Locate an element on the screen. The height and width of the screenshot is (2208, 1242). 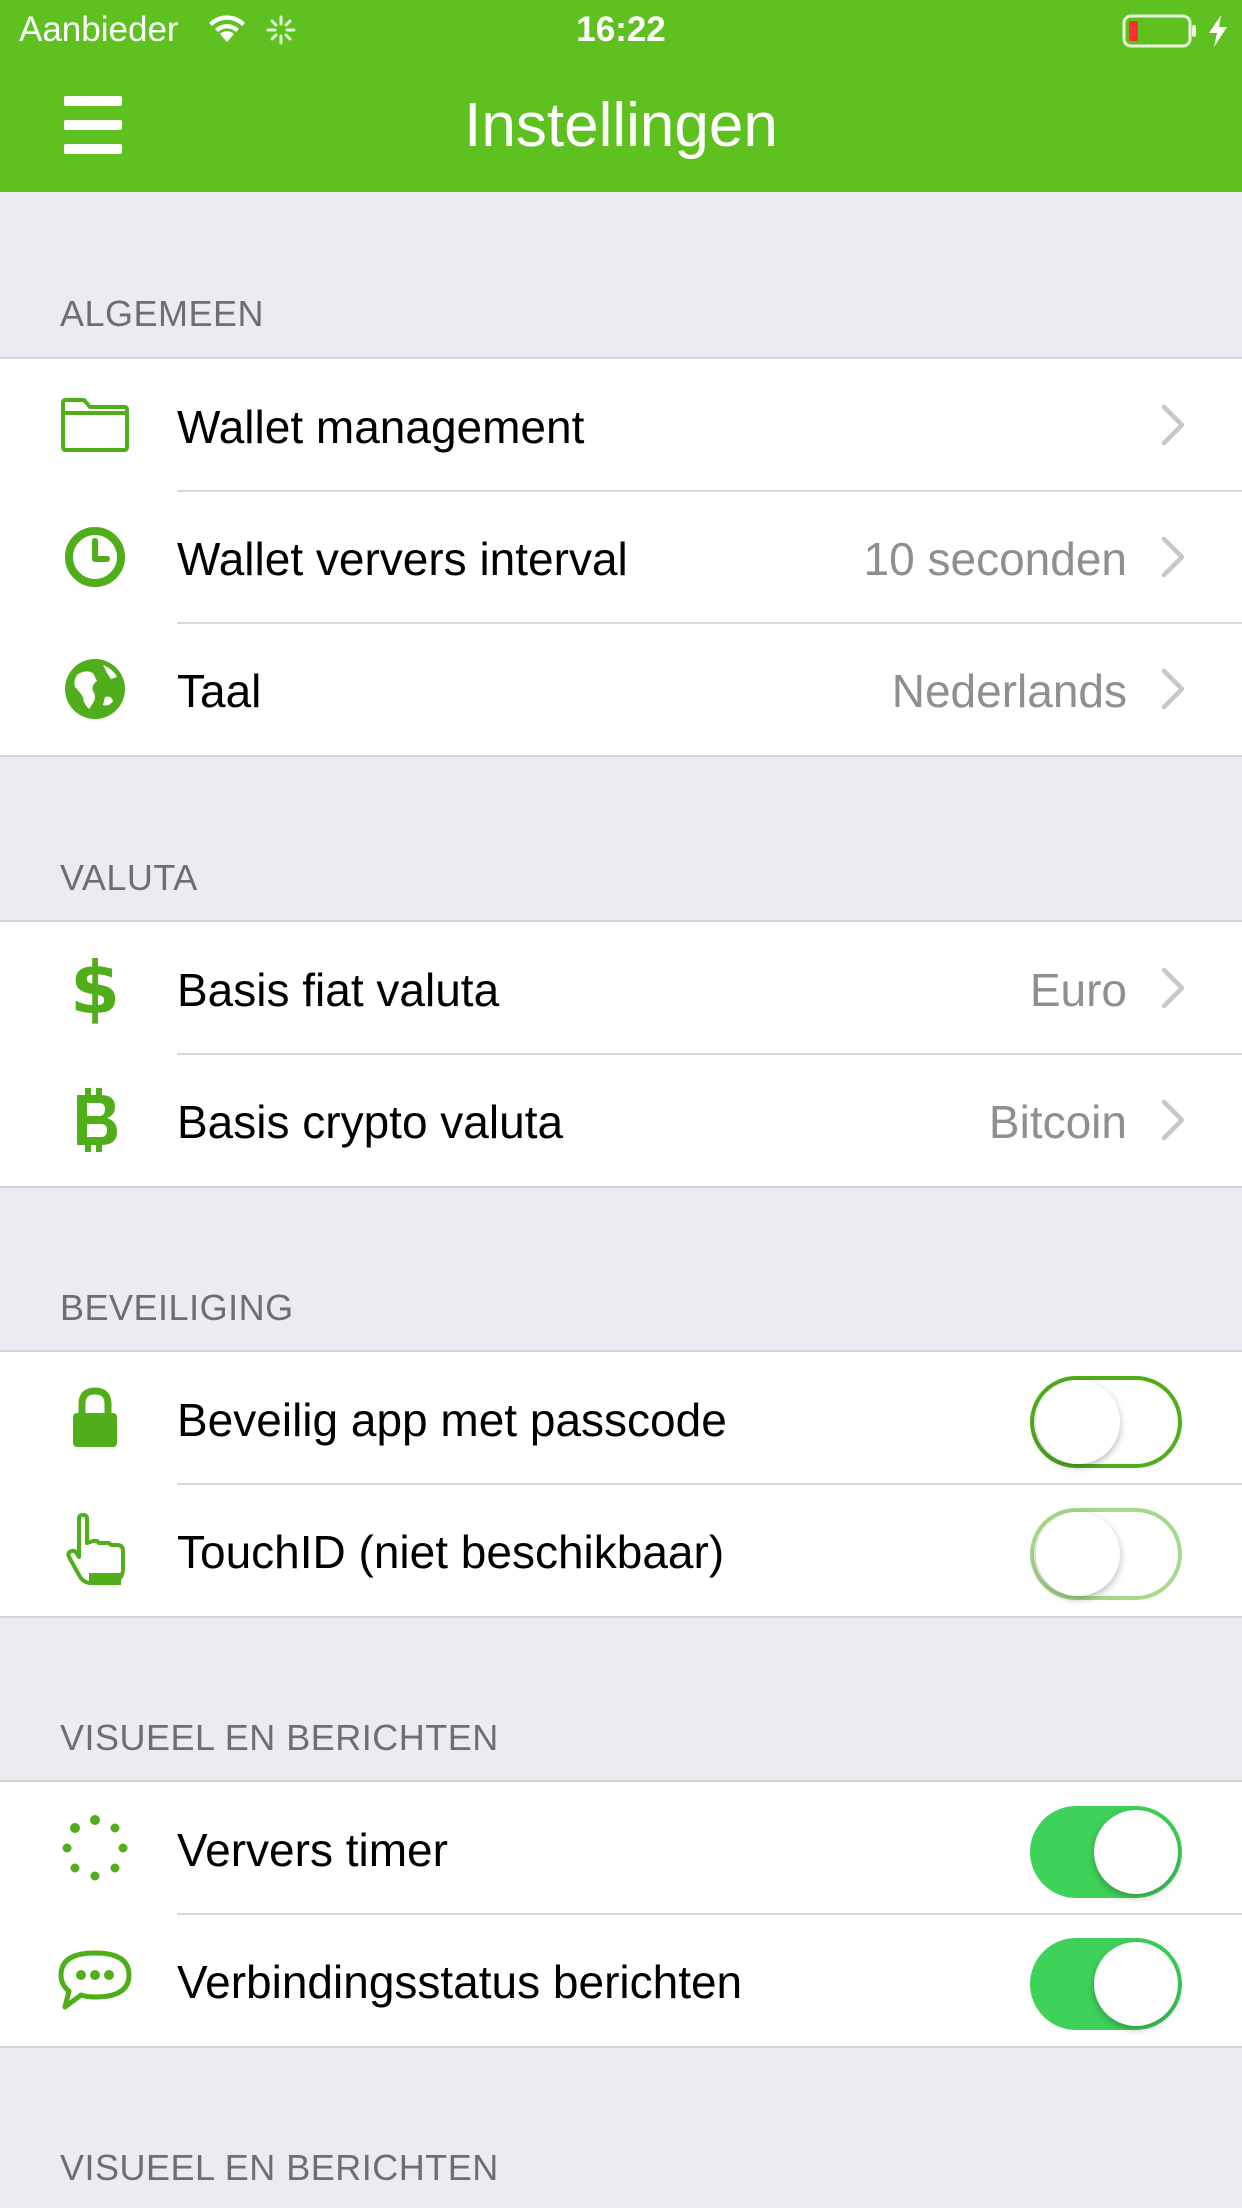
touchid-toggle is located at coordinates (1106, 1554).